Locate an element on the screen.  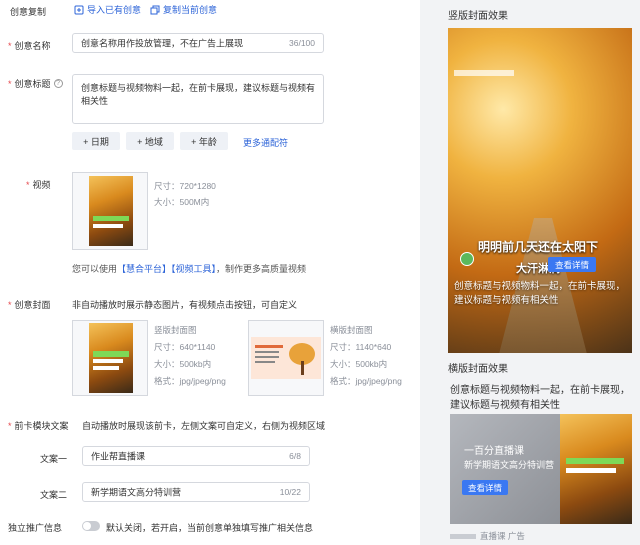
preview-caption-line-1: 创意标题与视频物料一起，在前卡展现， is located at coordinates (540, 286).